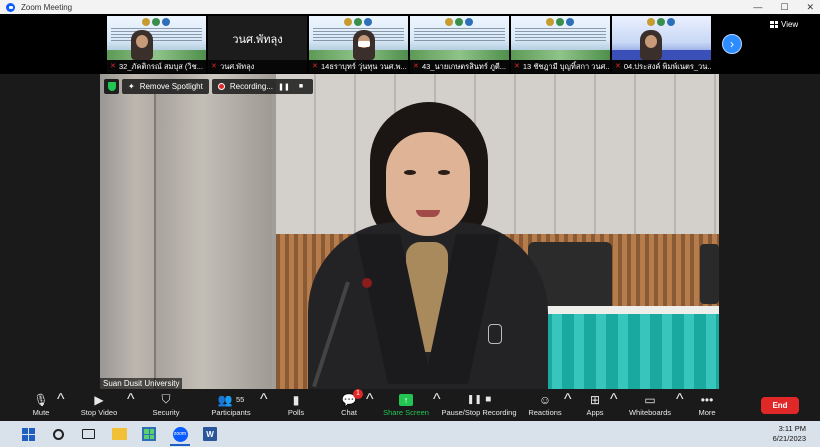  What do you see at coordinates (221, 86) in the screenshot?
I see `recording-dot-icon` at bounding box center [221, 86].